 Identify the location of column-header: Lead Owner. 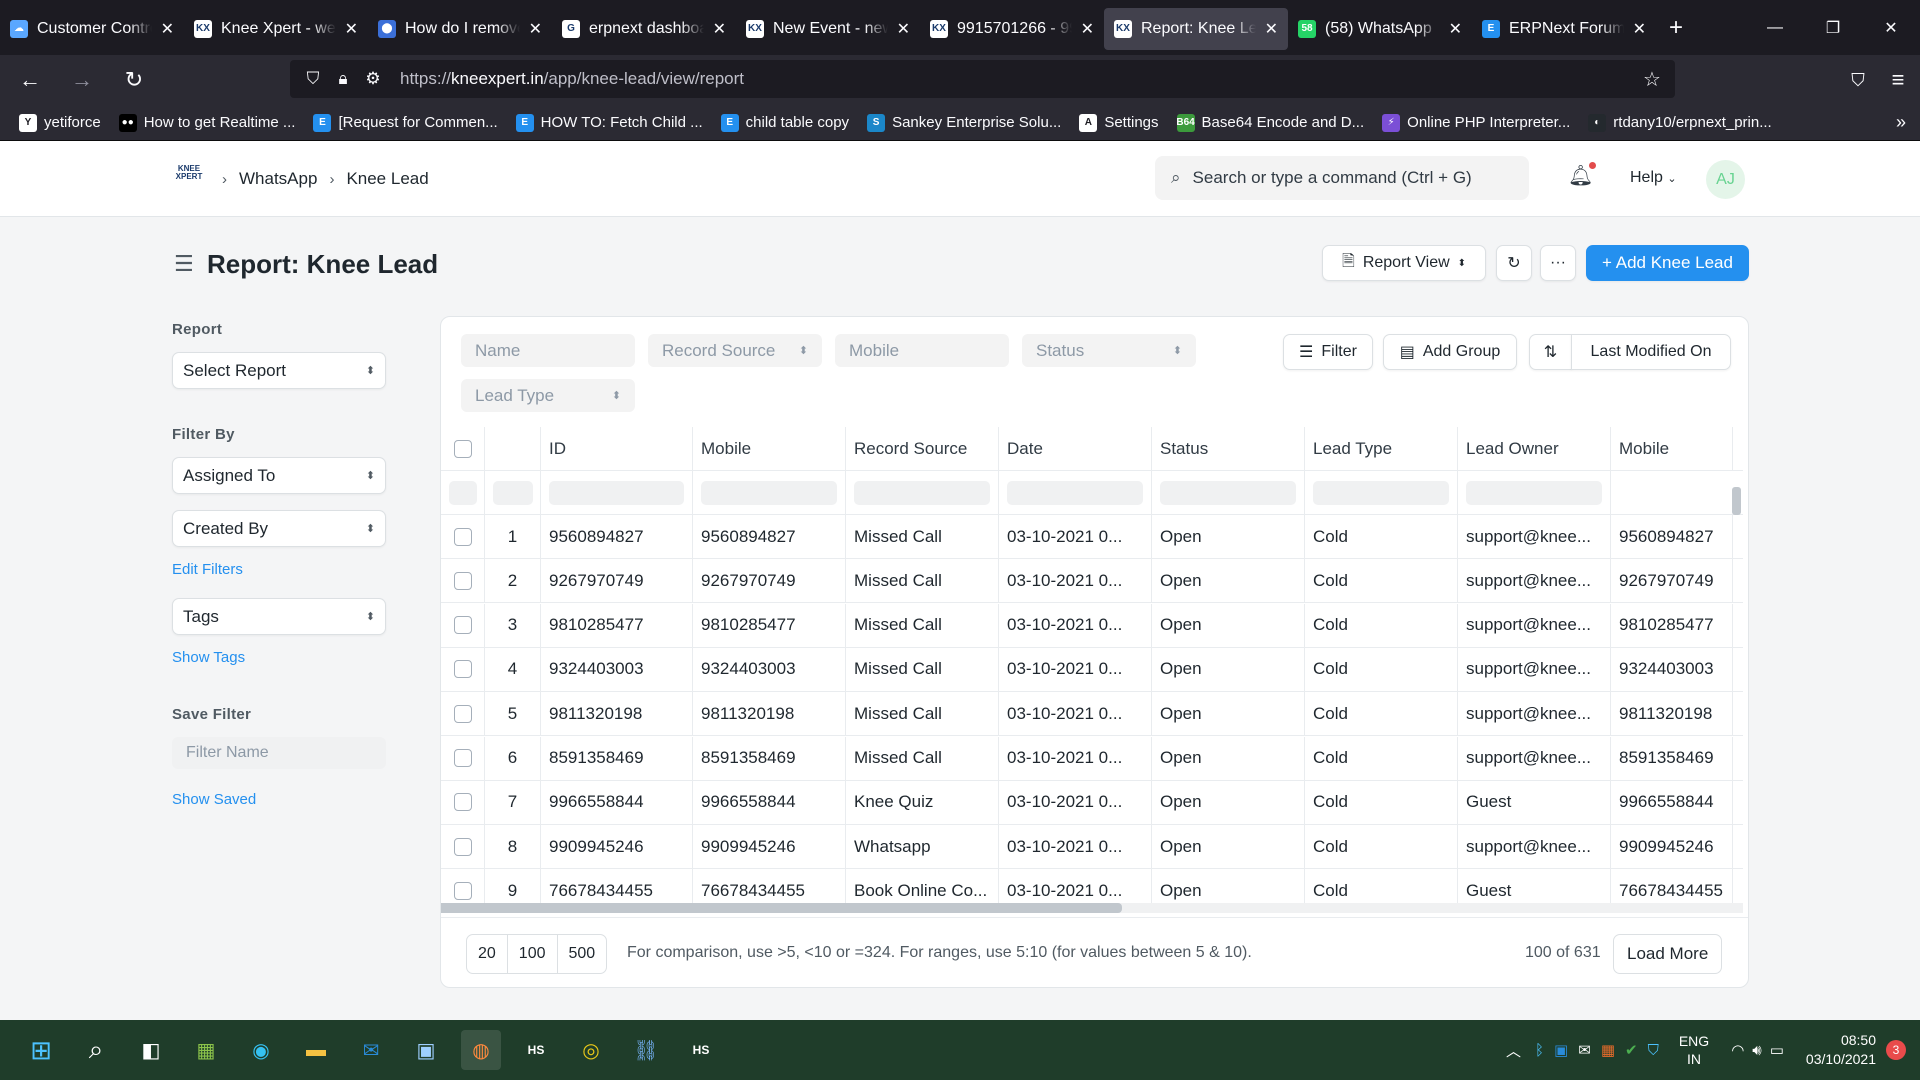
(1534, 448).